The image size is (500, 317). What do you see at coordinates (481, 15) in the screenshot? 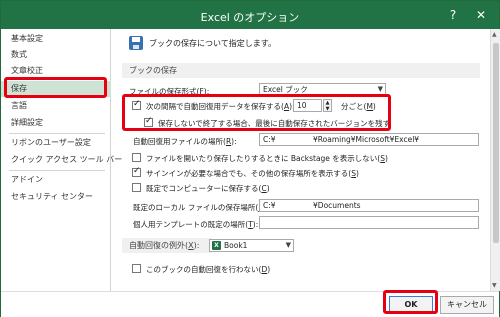
I see `close-icon: ✕` at bounding box center [481, 15].